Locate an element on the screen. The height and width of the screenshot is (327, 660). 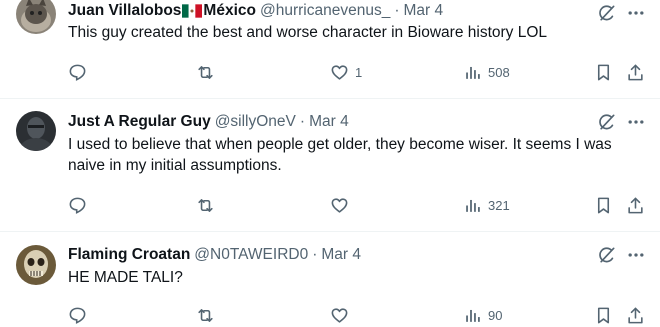
view-count: 321 is located at coordinates (499, 205).